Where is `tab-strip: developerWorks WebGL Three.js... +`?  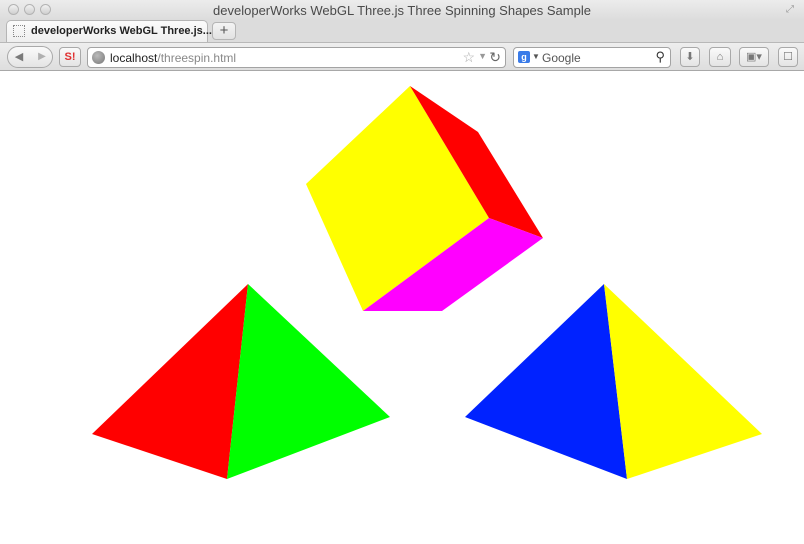 tab-strip: developerWorks WebGL Three.js... + is located at coordinates (402, 31).